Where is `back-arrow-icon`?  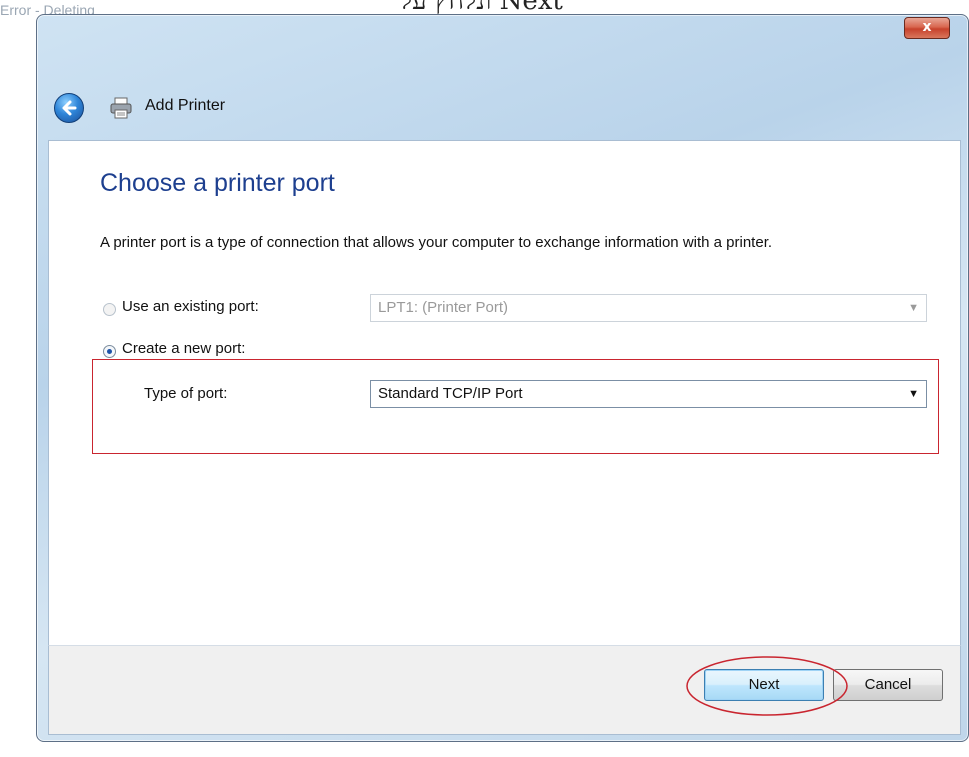
back-arrow-icon is located at coordinates (69, 108).